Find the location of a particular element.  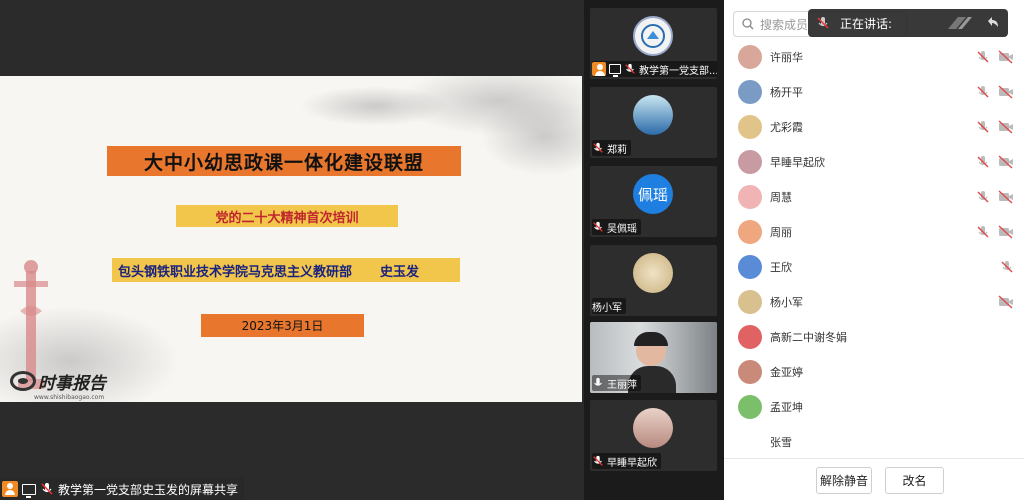

member-row: 张雪 is located at coordinates (876, 442).